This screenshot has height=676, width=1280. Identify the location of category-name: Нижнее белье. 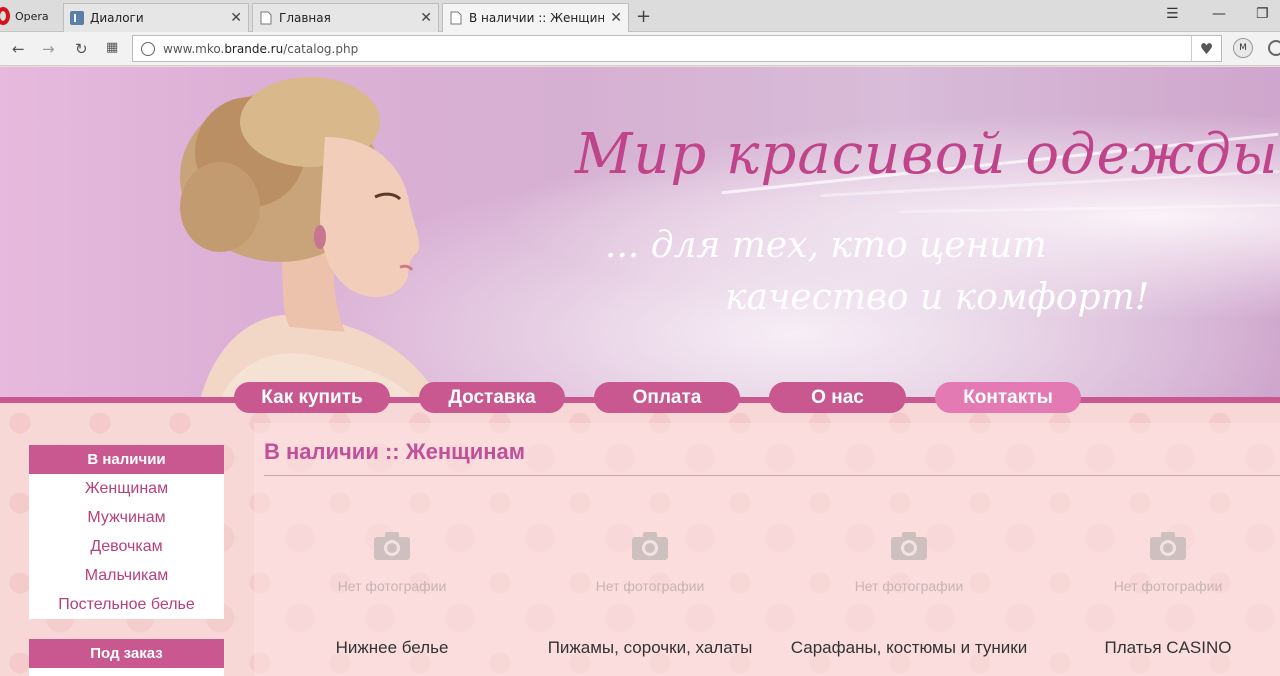
(392, 648).